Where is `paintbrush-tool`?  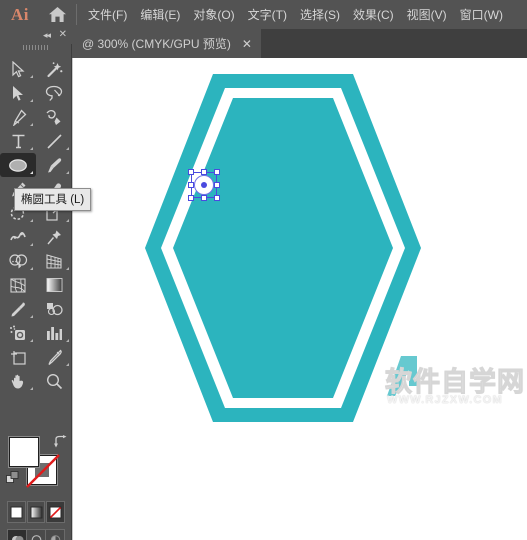
paintbrush-tool is located at coordinates (54, 165).